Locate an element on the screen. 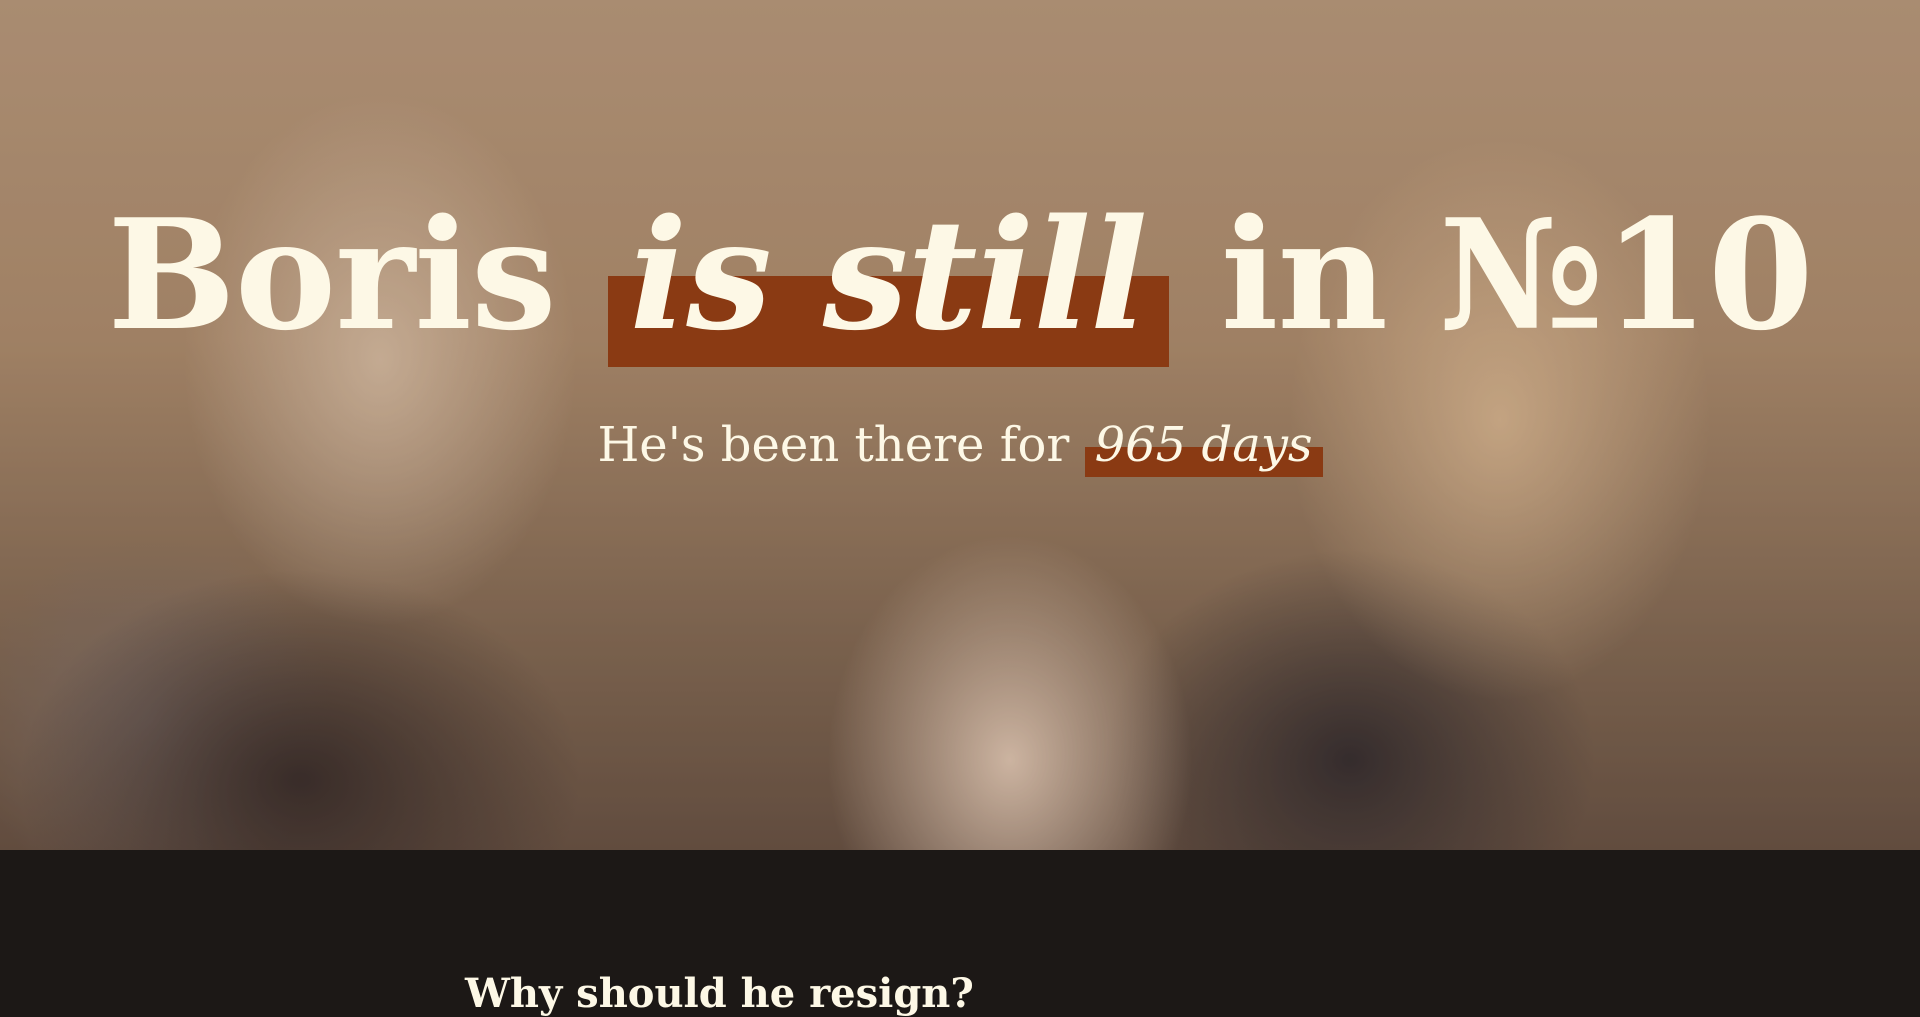 The width and height of the screenshot is (1920, 1017). title-highlight: is still is located at coordinates (888, 275).